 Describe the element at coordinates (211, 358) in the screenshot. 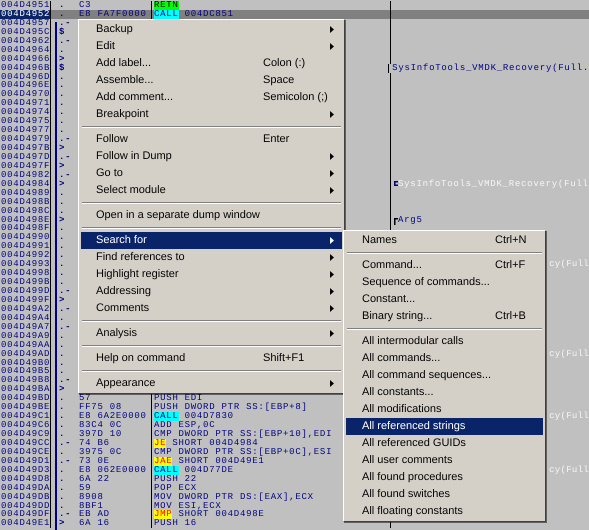

I see `menu-item: Help on command Shift+F1` at that location.